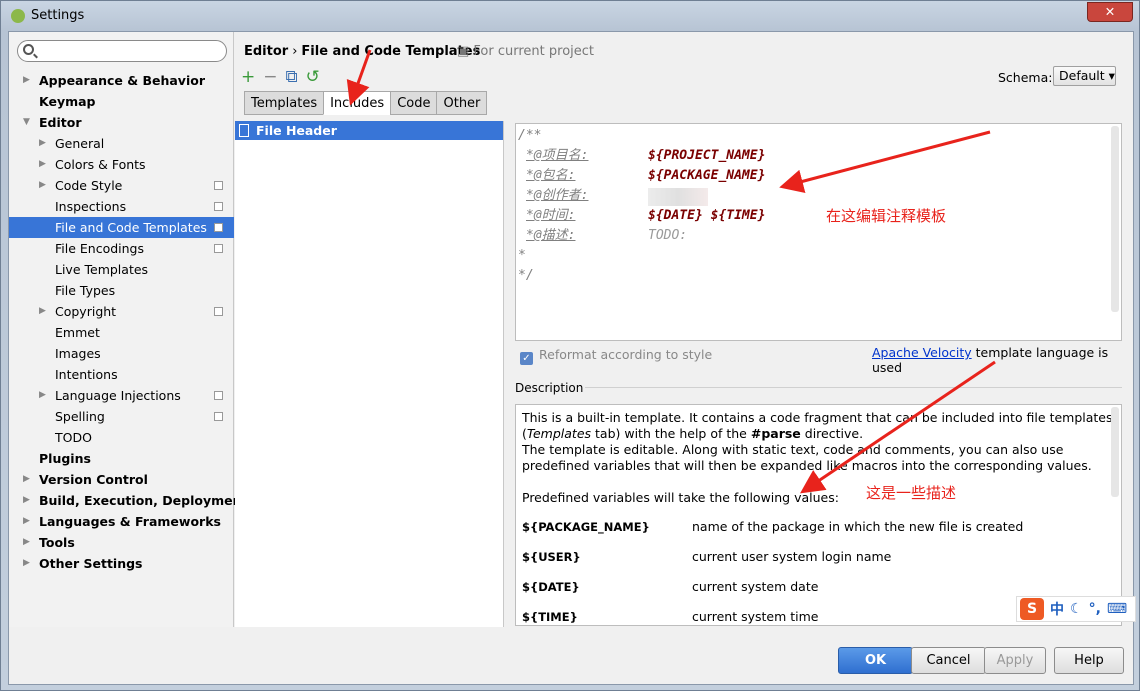 The height and width of the screenshot is (691, 1140). I want to click on apply-button: Apply, so click(1015, 660).